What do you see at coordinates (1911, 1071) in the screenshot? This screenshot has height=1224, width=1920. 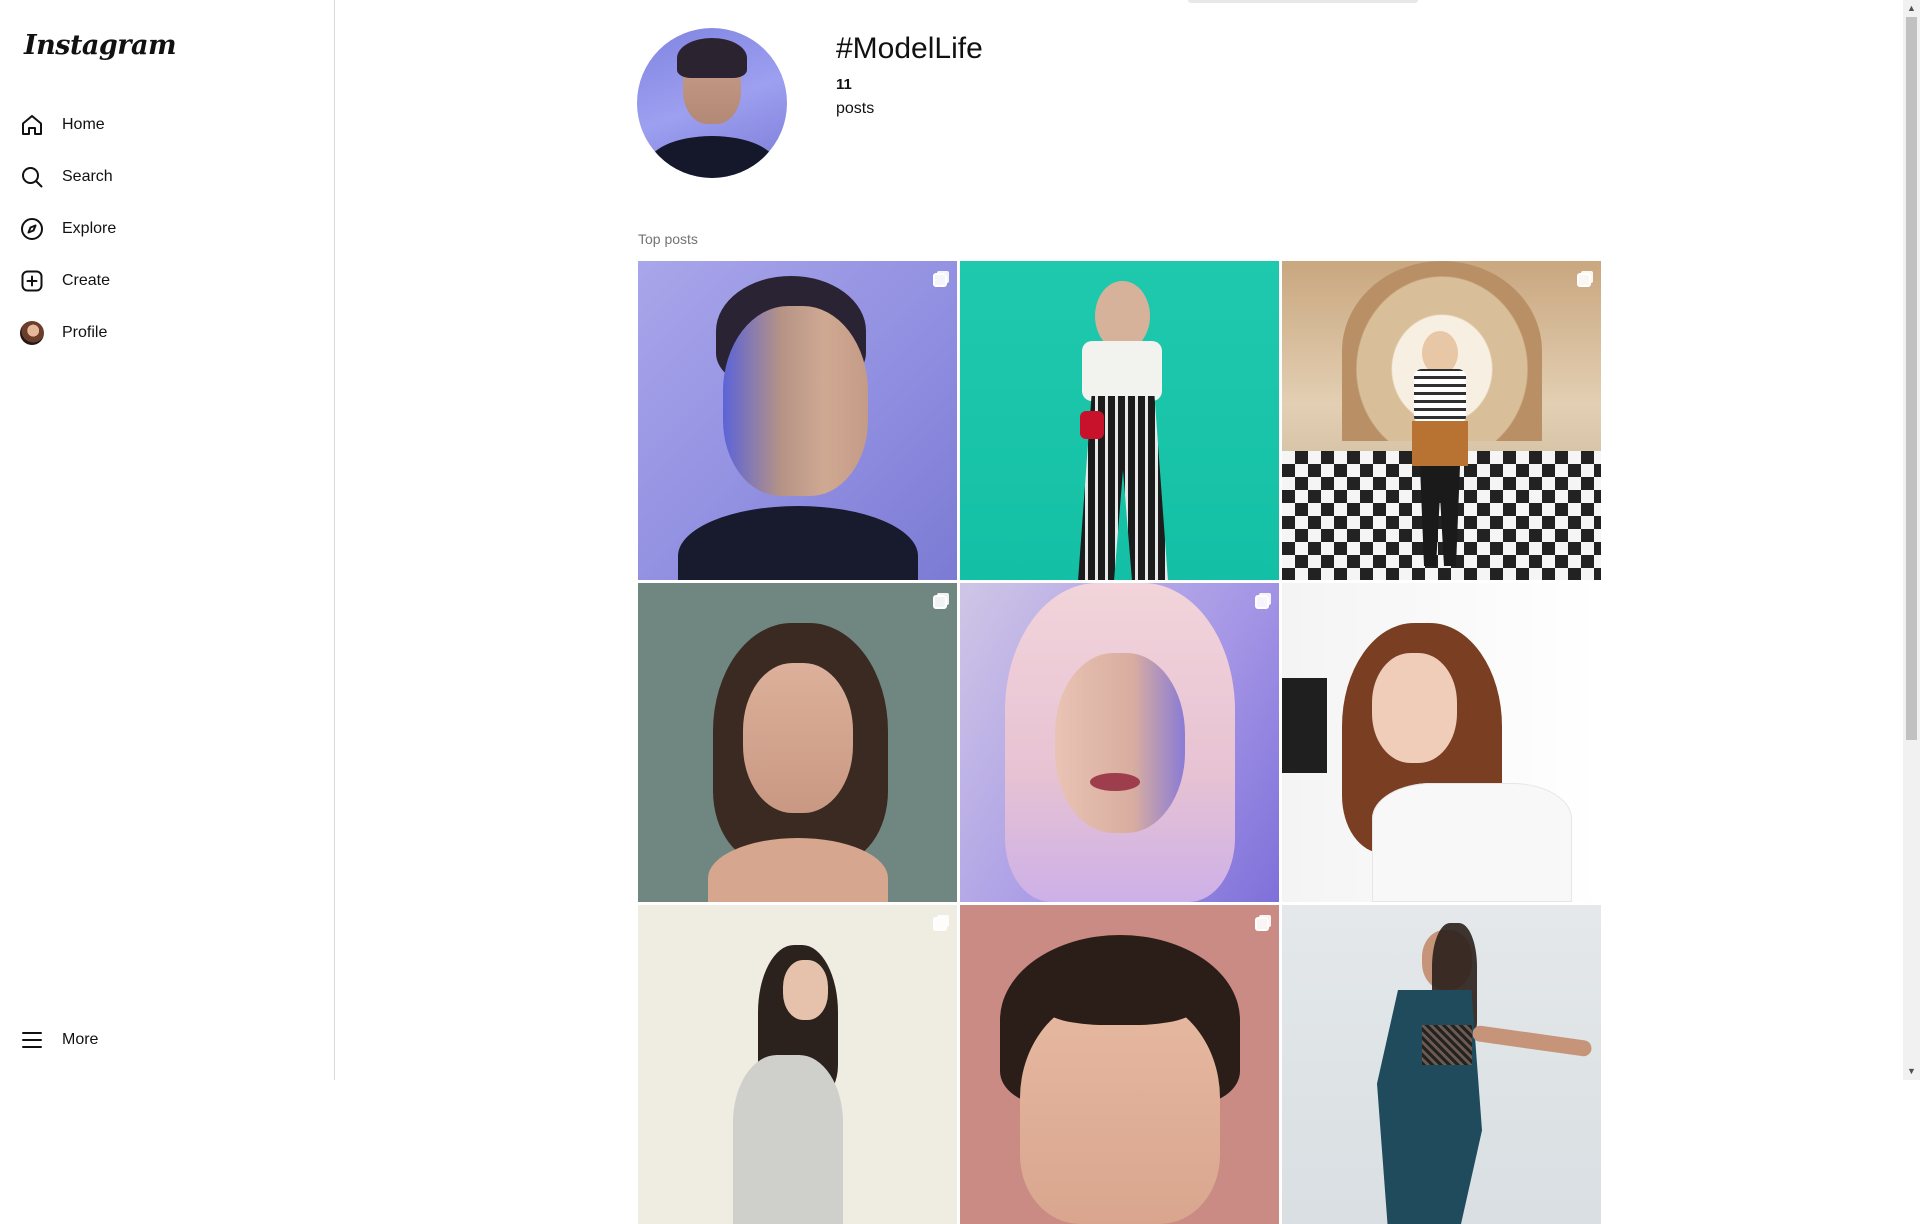 I see `scroll-down-icon: ▼` at bounding box center [1911, 1071].